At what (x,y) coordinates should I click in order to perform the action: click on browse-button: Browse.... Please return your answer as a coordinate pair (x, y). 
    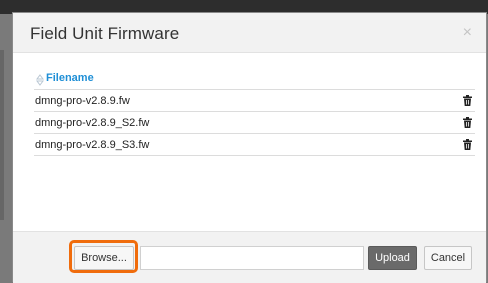
    Looking at the image, I should click on (104, 258).